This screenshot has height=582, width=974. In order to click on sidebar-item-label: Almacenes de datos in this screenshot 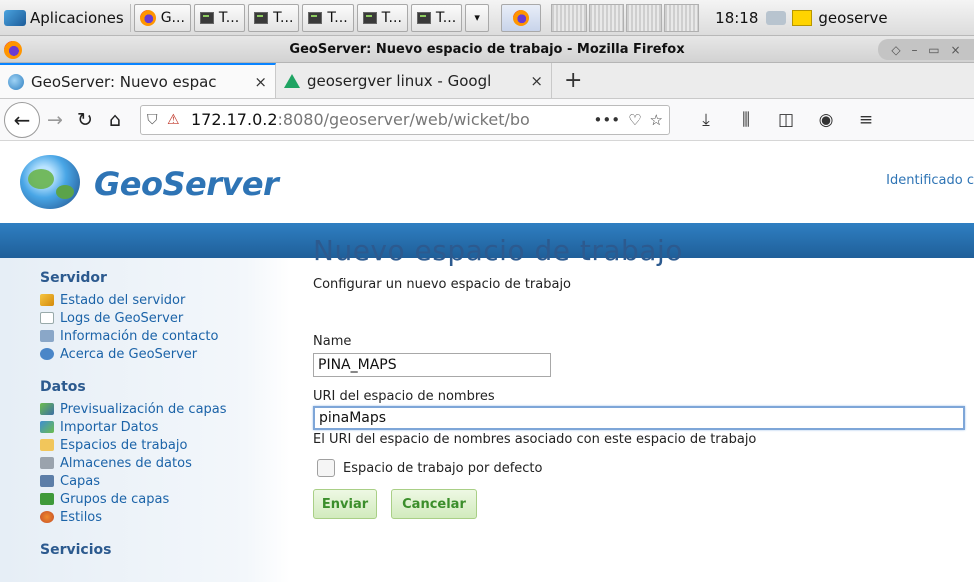, I will do `click(126, 463)`.